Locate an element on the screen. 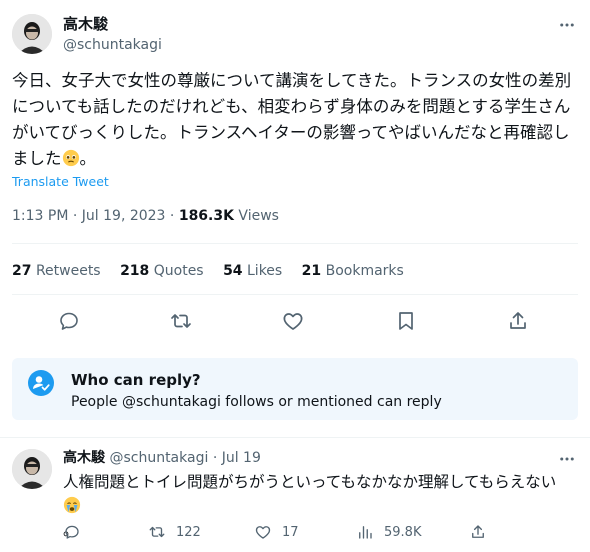 This screenshot has height=552, width=590. likes-stat: 54 Likes is located at coordinates (252, 271).